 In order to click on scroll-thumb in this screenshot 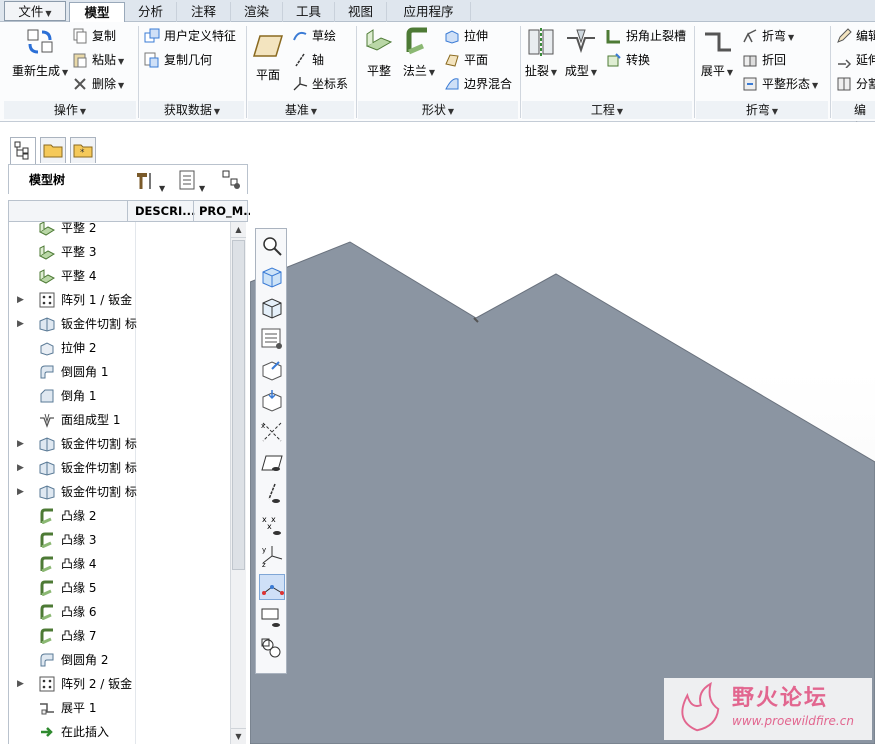, I will do `click(238, 405)`.